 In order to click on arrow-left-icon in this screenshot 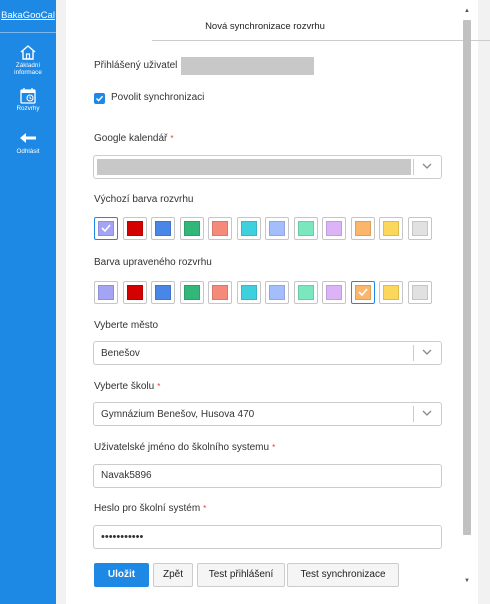, I will do `click(28, 138)`.